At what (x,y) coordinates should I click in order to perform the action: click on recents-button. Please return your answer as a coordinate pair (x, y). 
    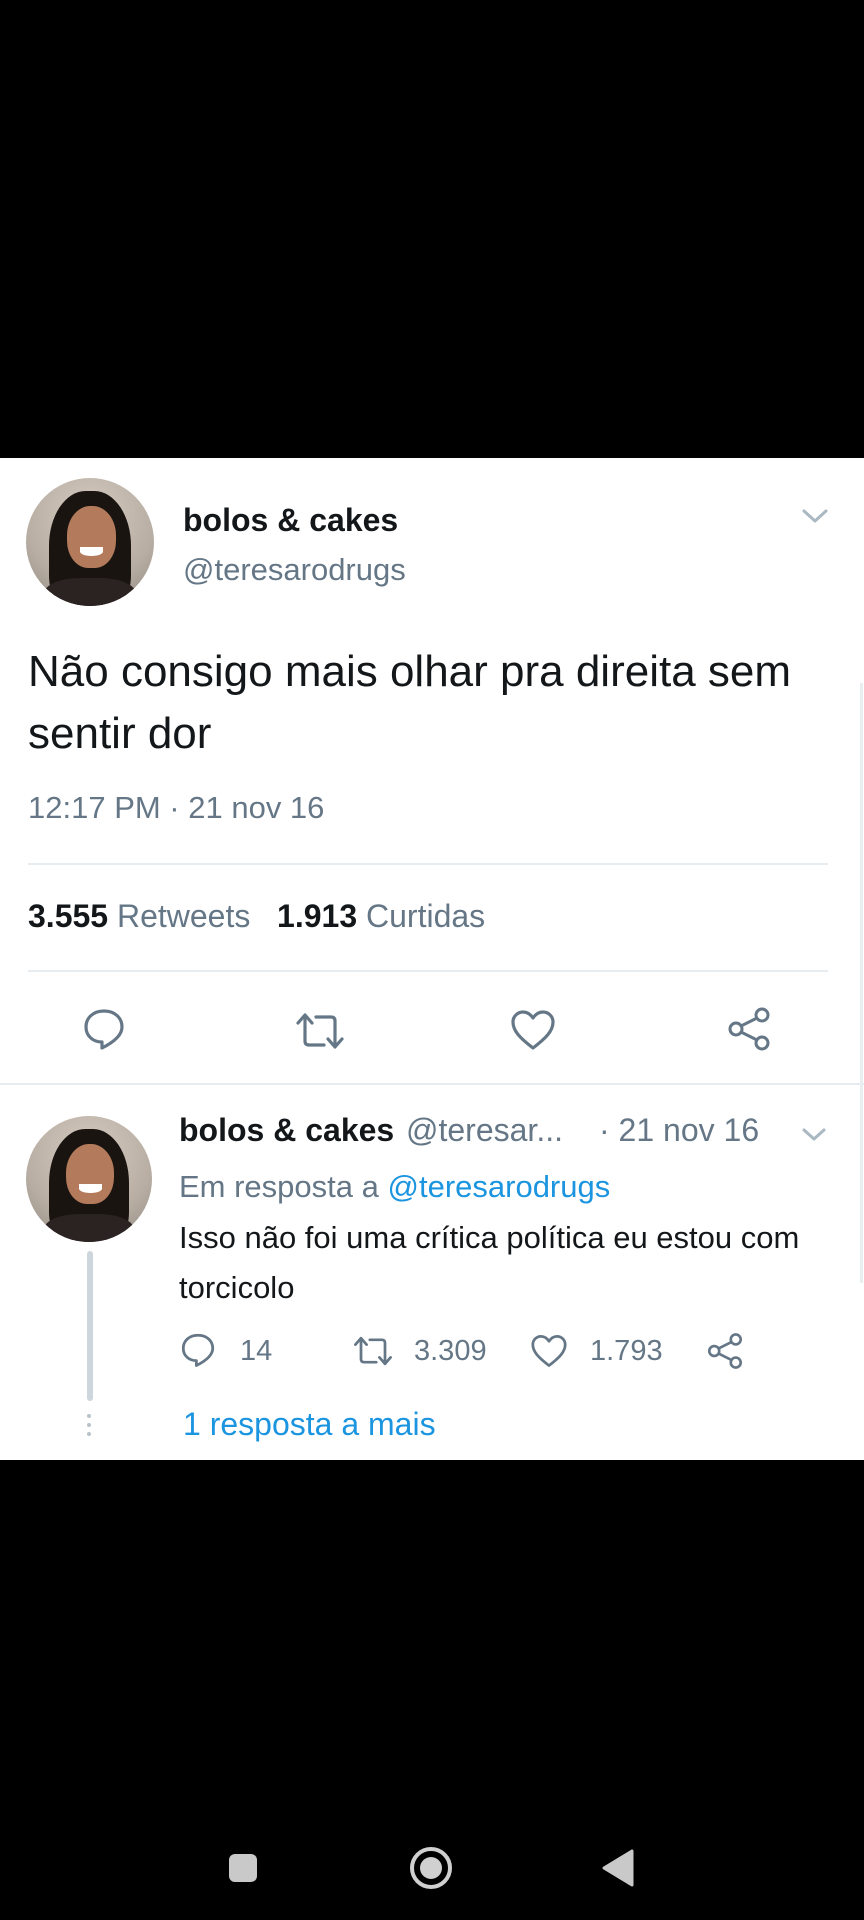
    Looking at the image, I should click on (243, 1868).